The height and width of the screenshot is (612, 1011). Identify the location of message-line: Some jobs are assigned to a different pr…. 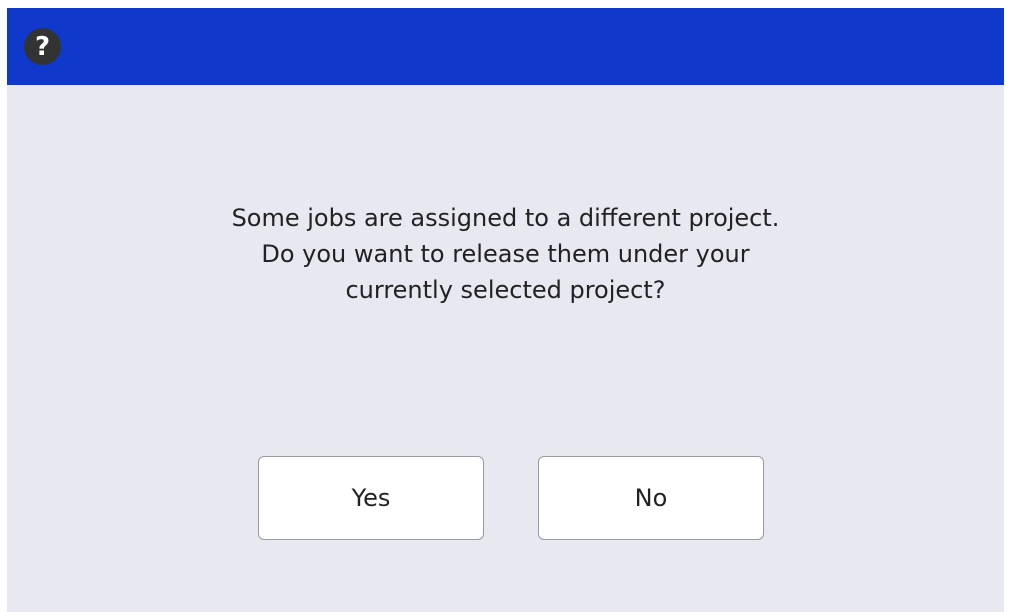
(505, 218).